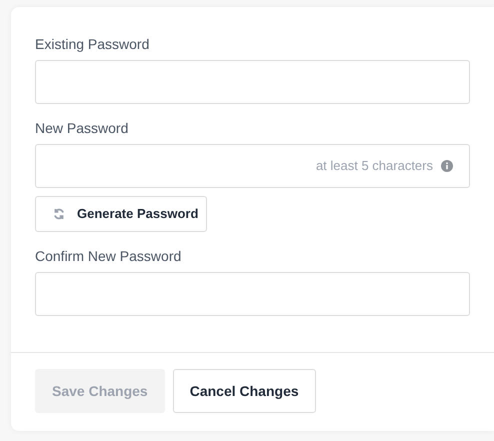 This screenshot has height=441, width=494. What do you see at coordinates (108, 256) in the screenshot?
I see `field-label: Confirm New Password` at bounding box center [108, 256].